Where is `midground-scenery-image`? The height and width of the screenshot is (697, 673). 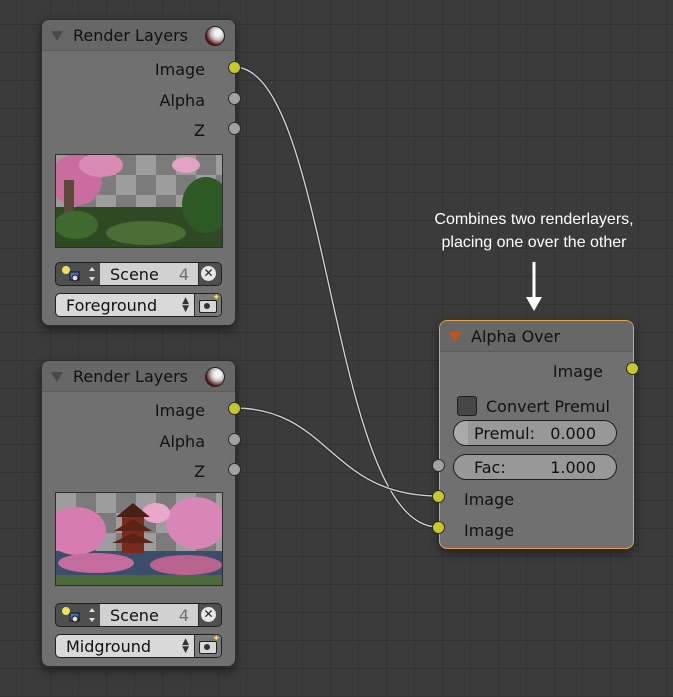
midground-scenery-image is located at coordinates (139, 541).